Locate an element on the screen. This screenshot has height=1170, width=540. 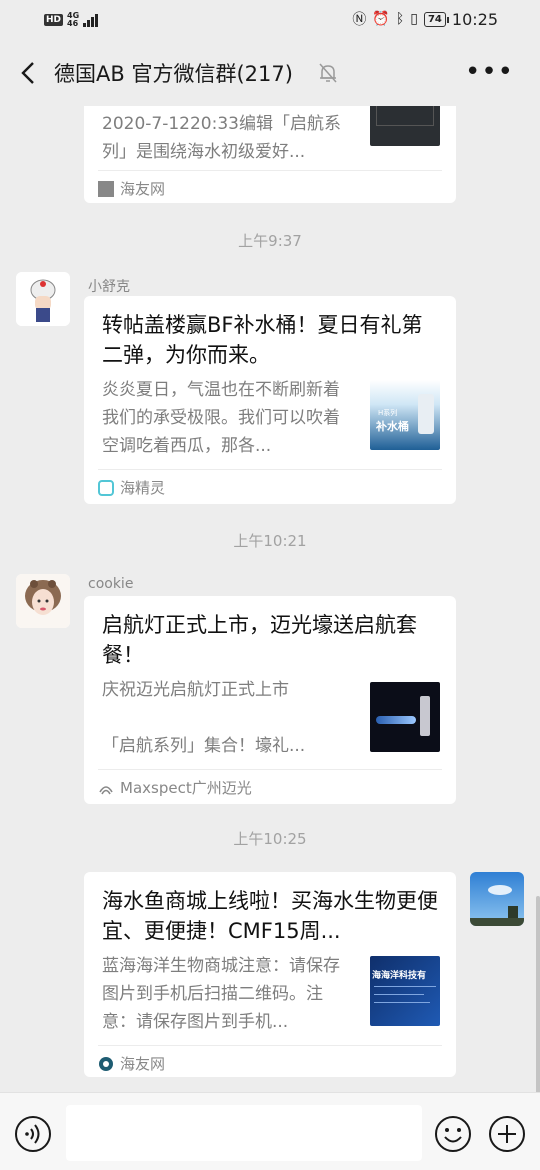
card-source: 海精灵 is located at coordinates (131, 487).